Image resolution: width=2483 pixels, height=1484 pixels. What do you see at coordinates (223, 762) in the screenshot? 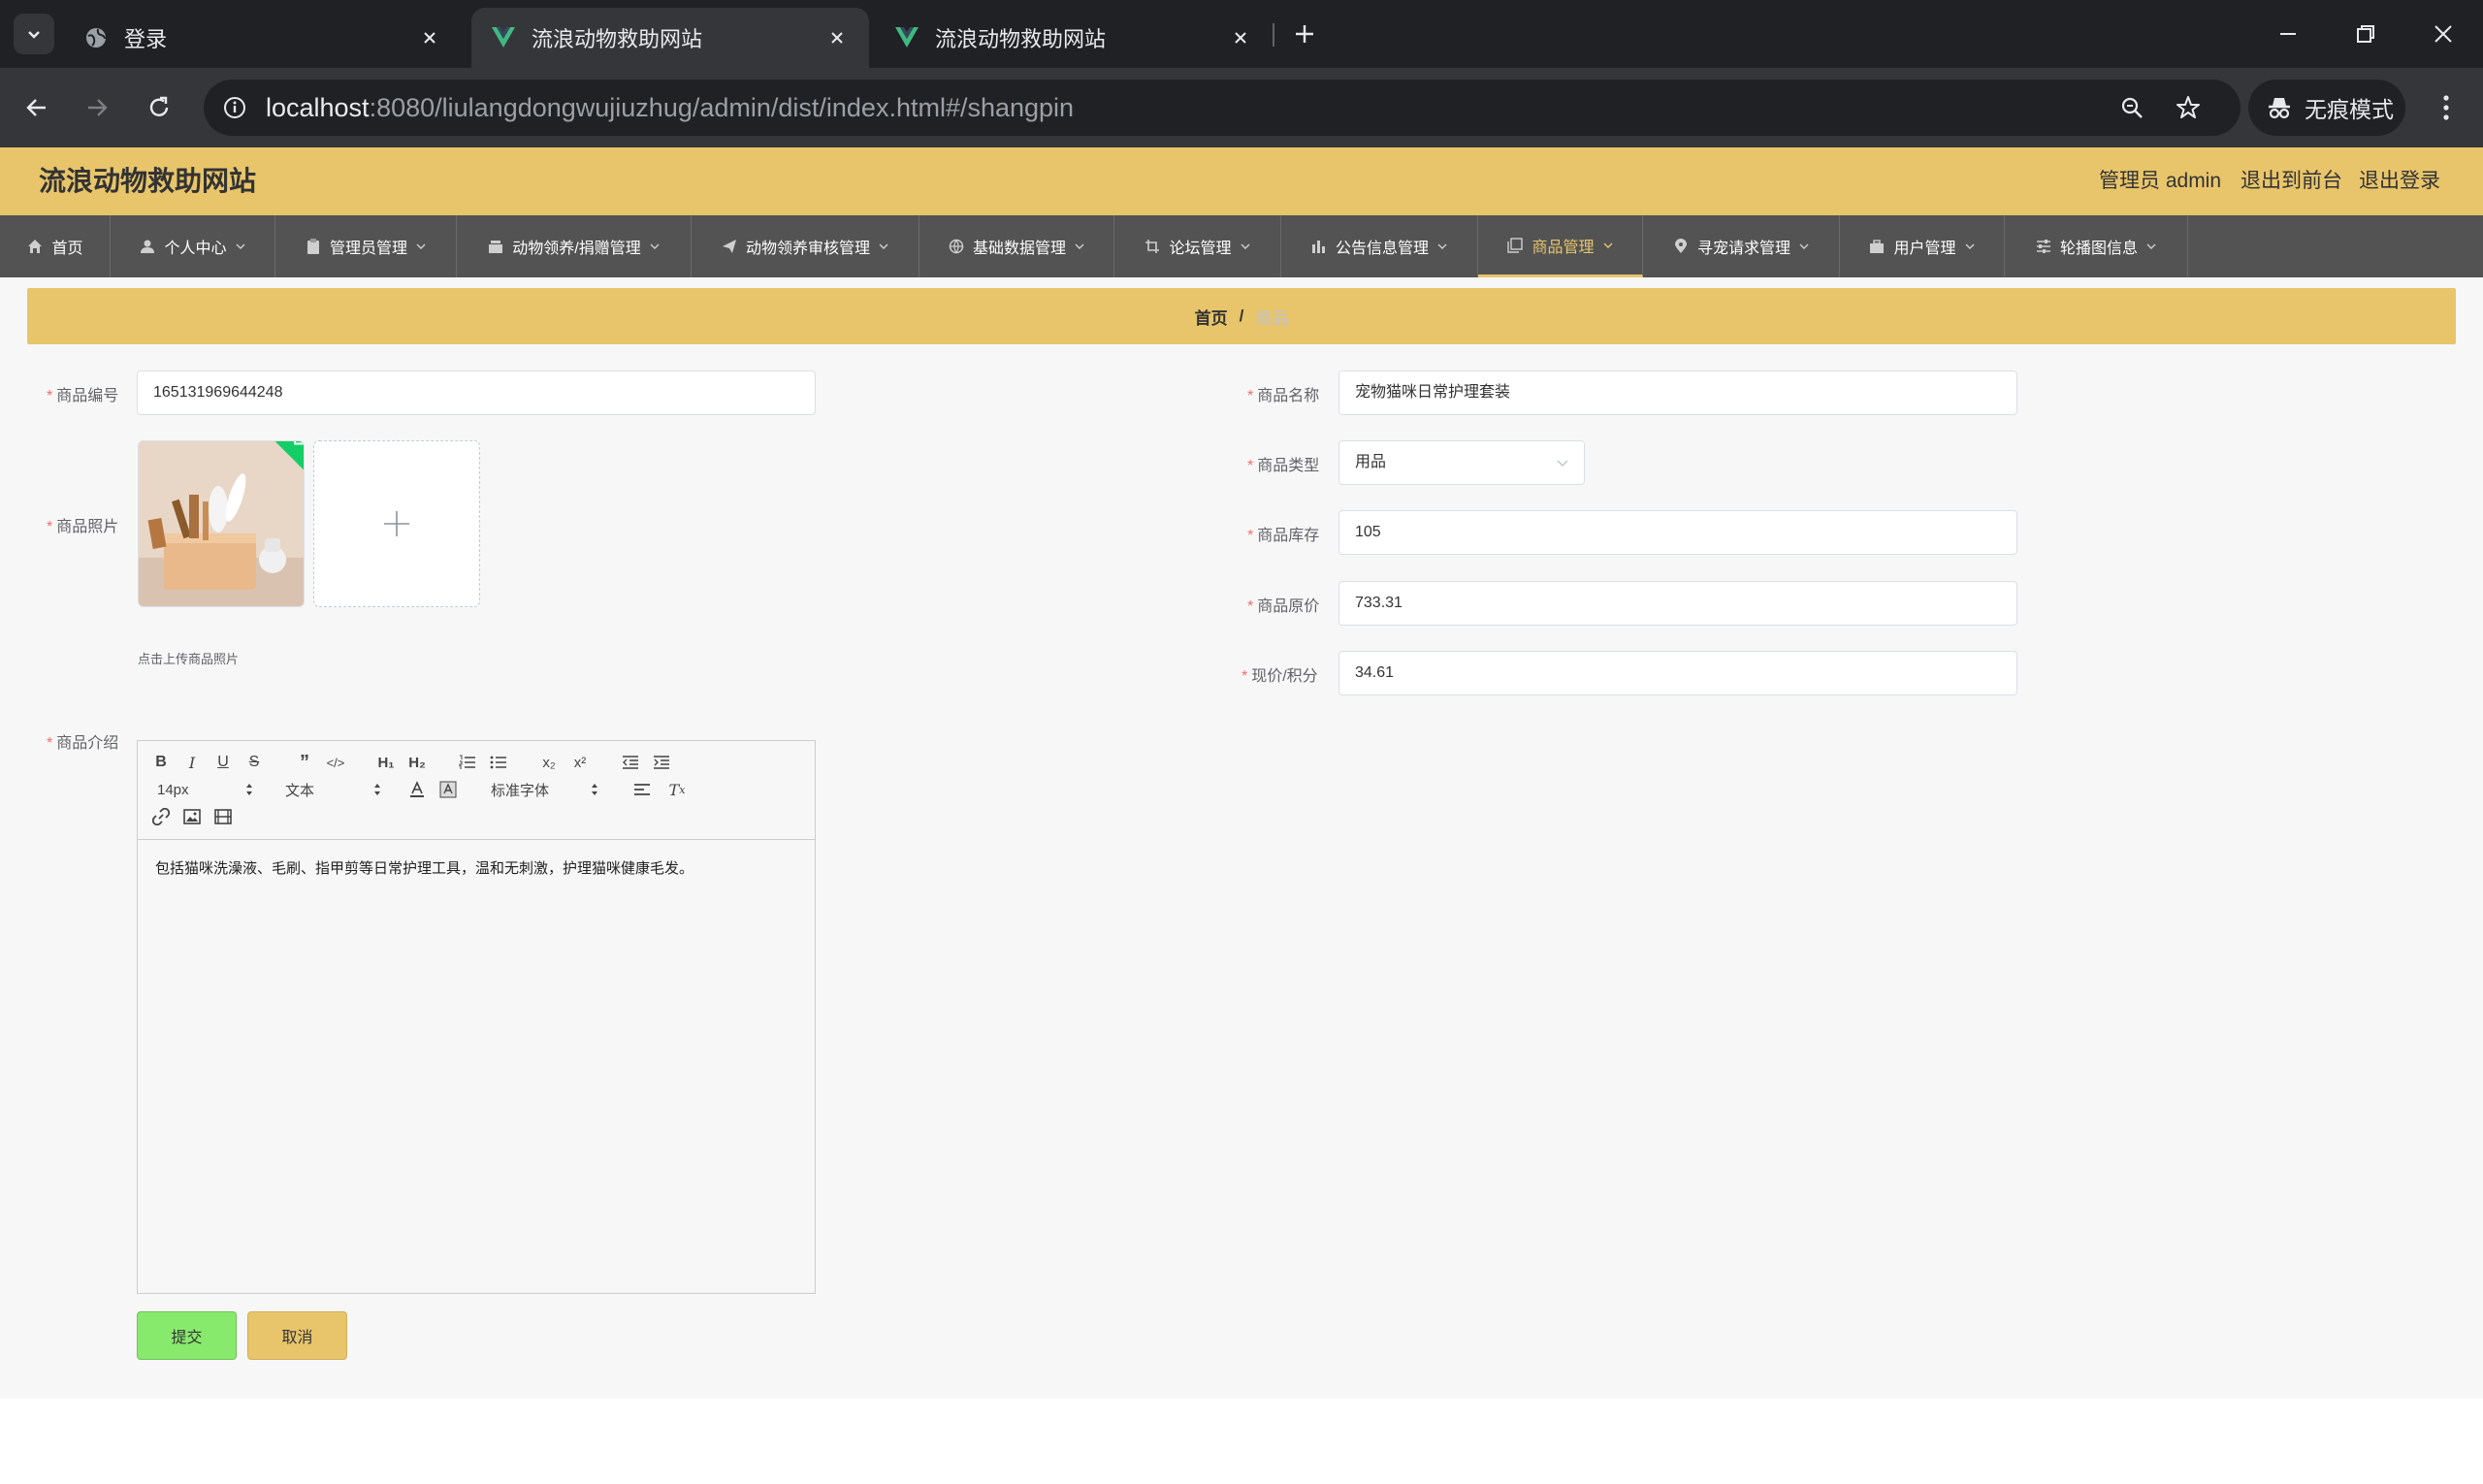
I see `underline-icon: U` at bounding box center [223, 762].